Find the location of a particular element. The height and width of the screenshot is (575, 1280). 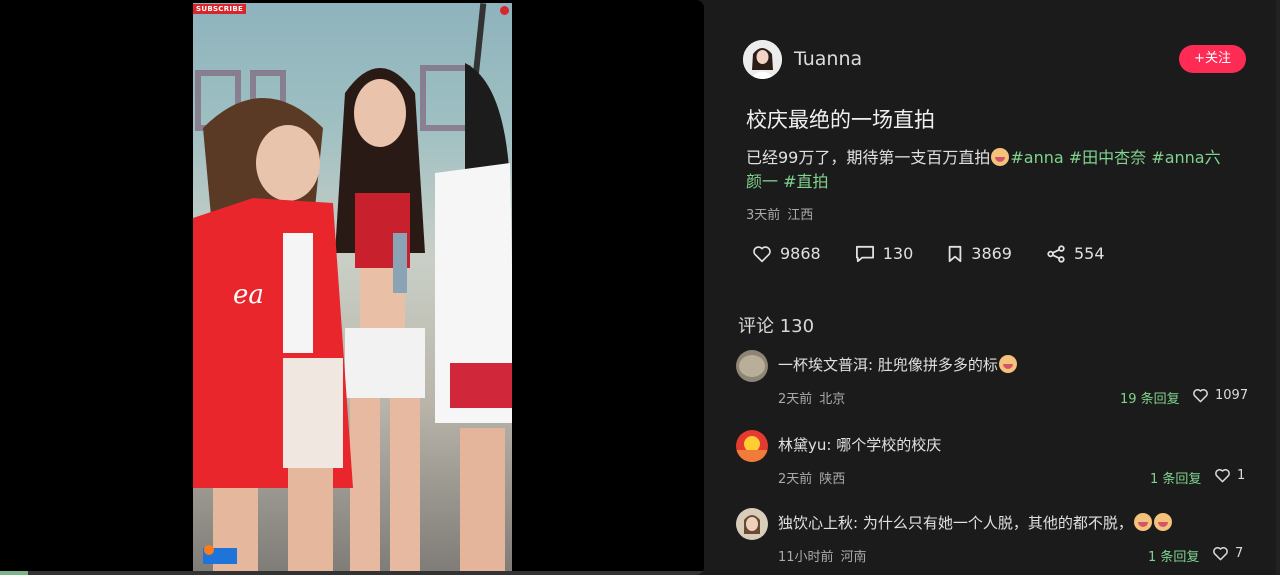

follow-button: +关注 is located at coordinates (1212, 59).